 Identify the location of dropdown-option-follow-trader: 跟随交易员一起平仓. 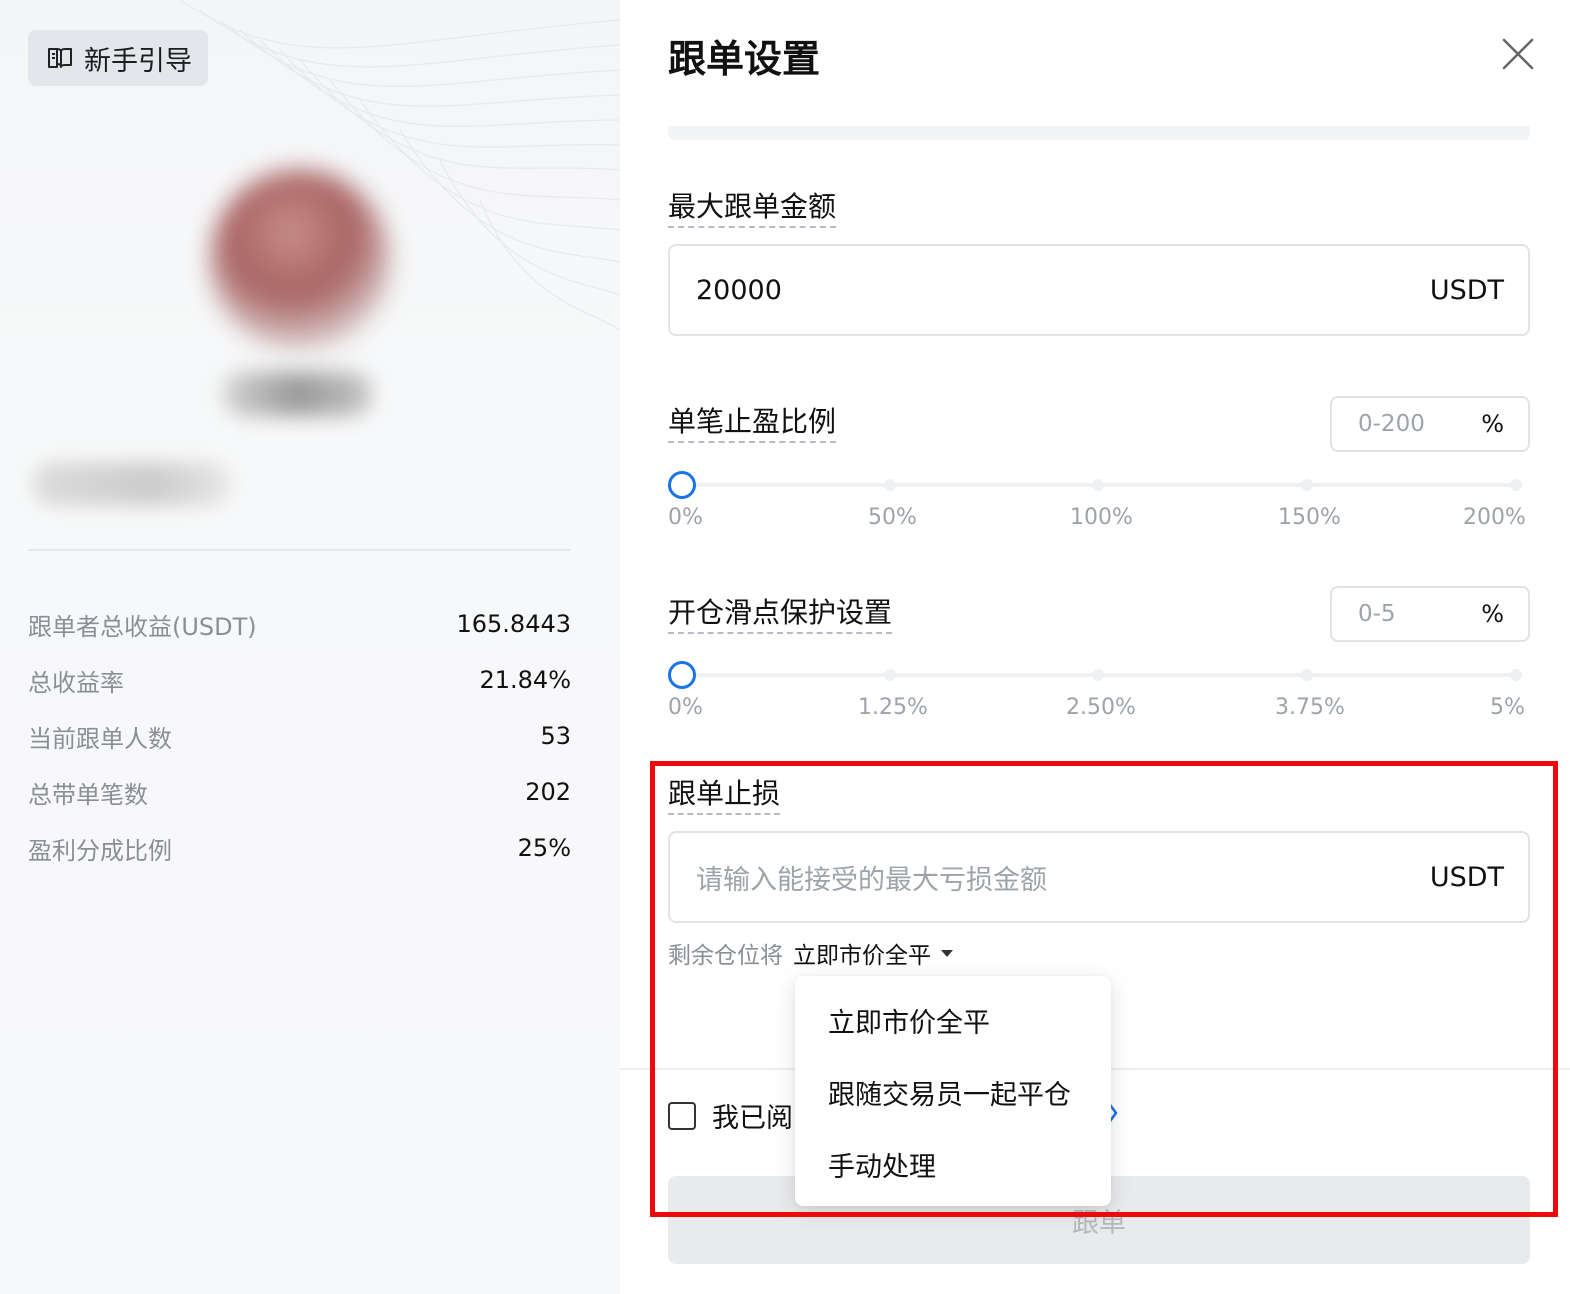
(953, 1092).